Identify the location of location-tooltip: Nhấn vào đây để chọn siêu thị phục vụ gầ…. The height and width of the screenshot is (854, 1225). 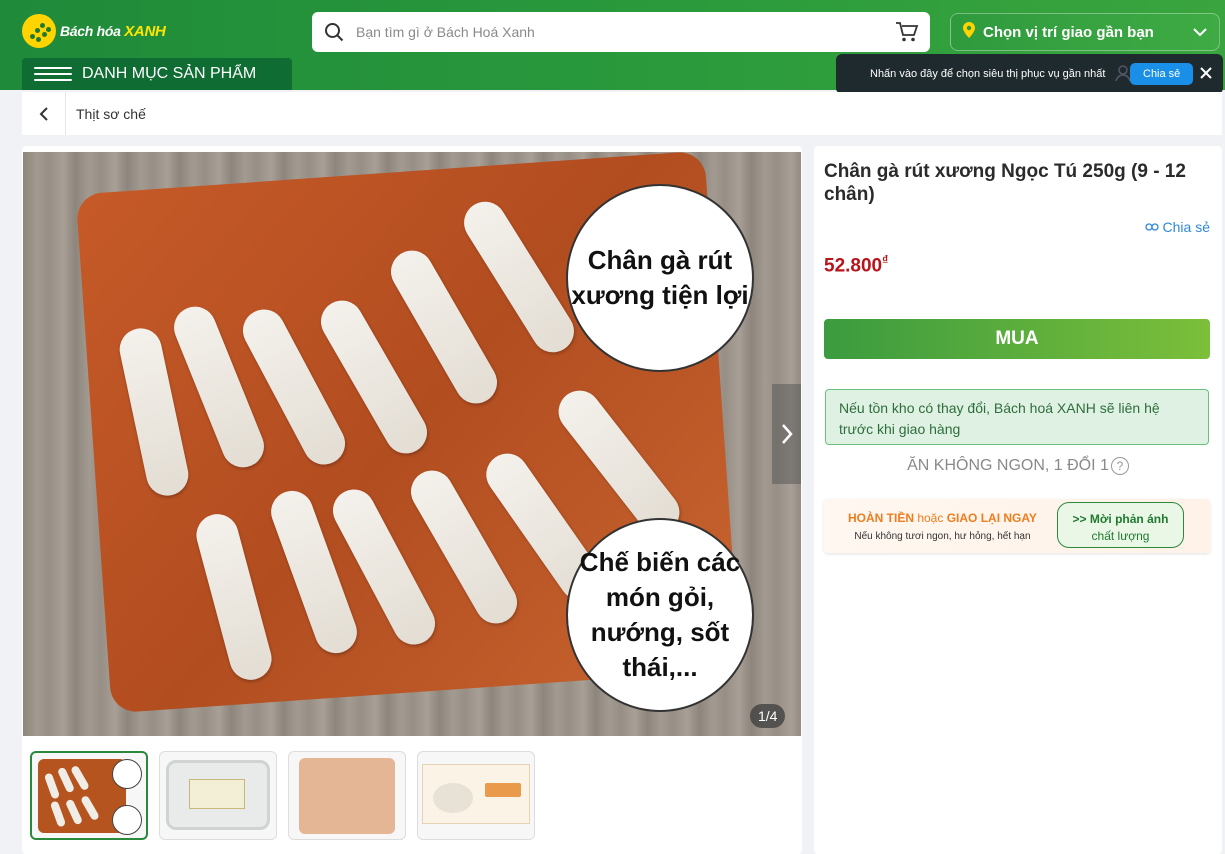
(1029, 74).